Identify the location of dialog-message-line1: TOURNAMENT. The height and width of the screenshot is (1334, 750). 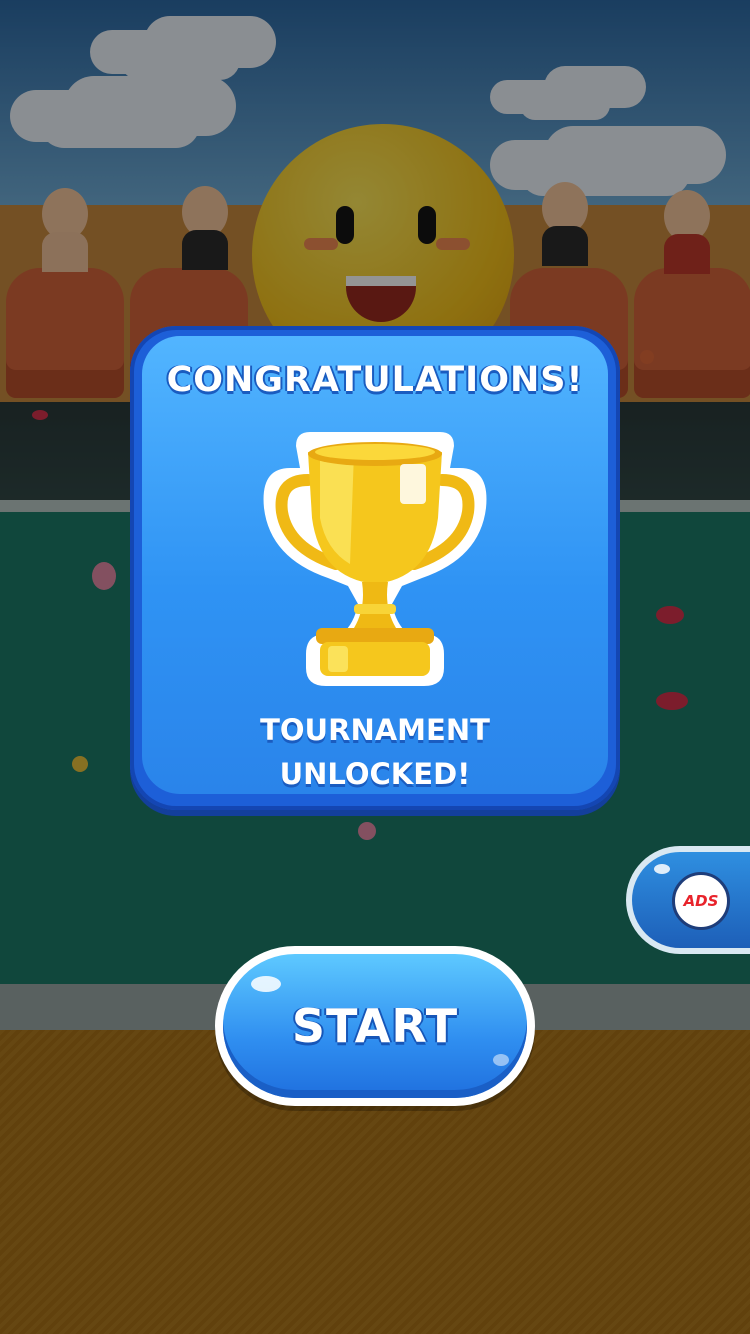
(375, 730).